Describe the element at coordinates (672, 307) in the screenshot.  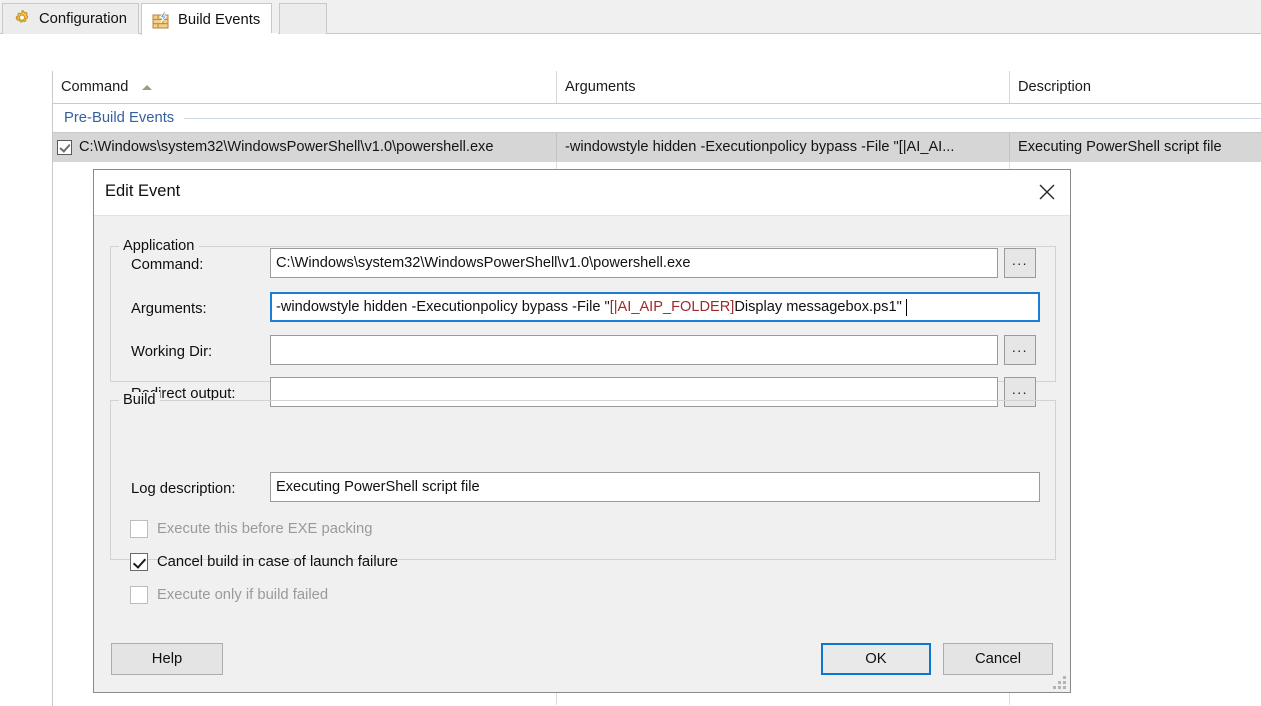
I see `arguments-value-token: [|AI_AIP_FOLDER]` at that location.